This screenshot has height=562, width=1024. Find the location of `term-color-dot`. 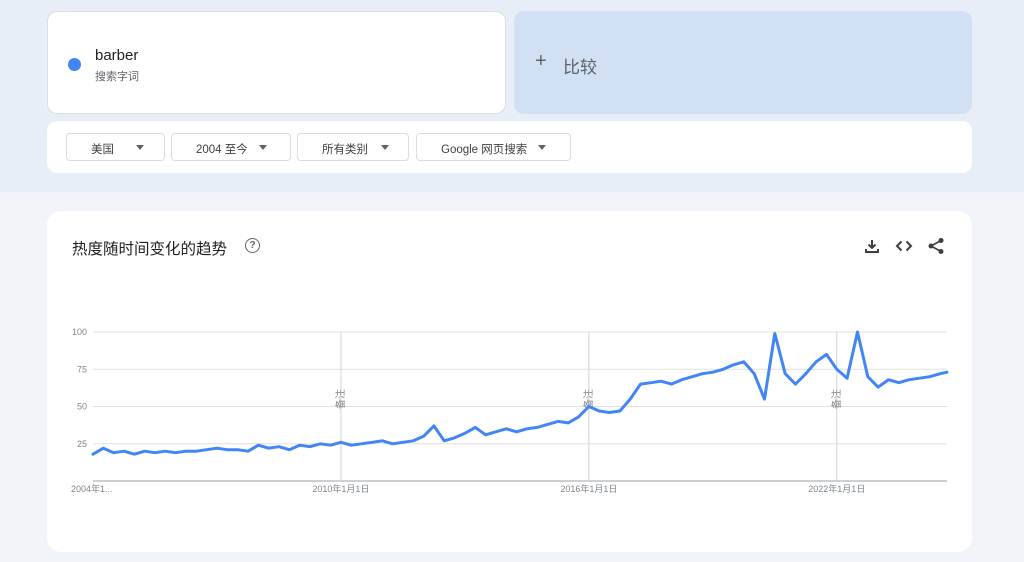

term-color-dot is located at coordinates (74, 64).